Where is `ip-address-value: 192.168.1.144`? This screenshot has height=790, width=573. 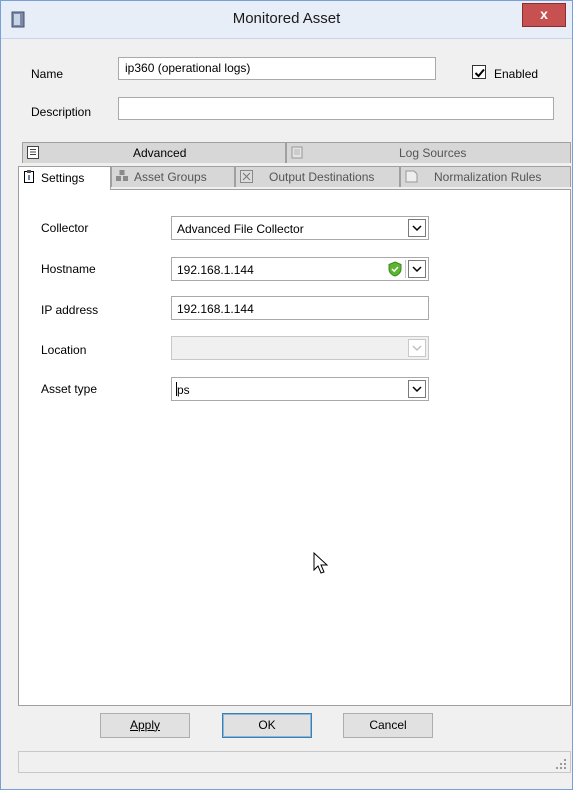
ip-address-value: 192.168.1.144 is located at coordinates (215, 309).